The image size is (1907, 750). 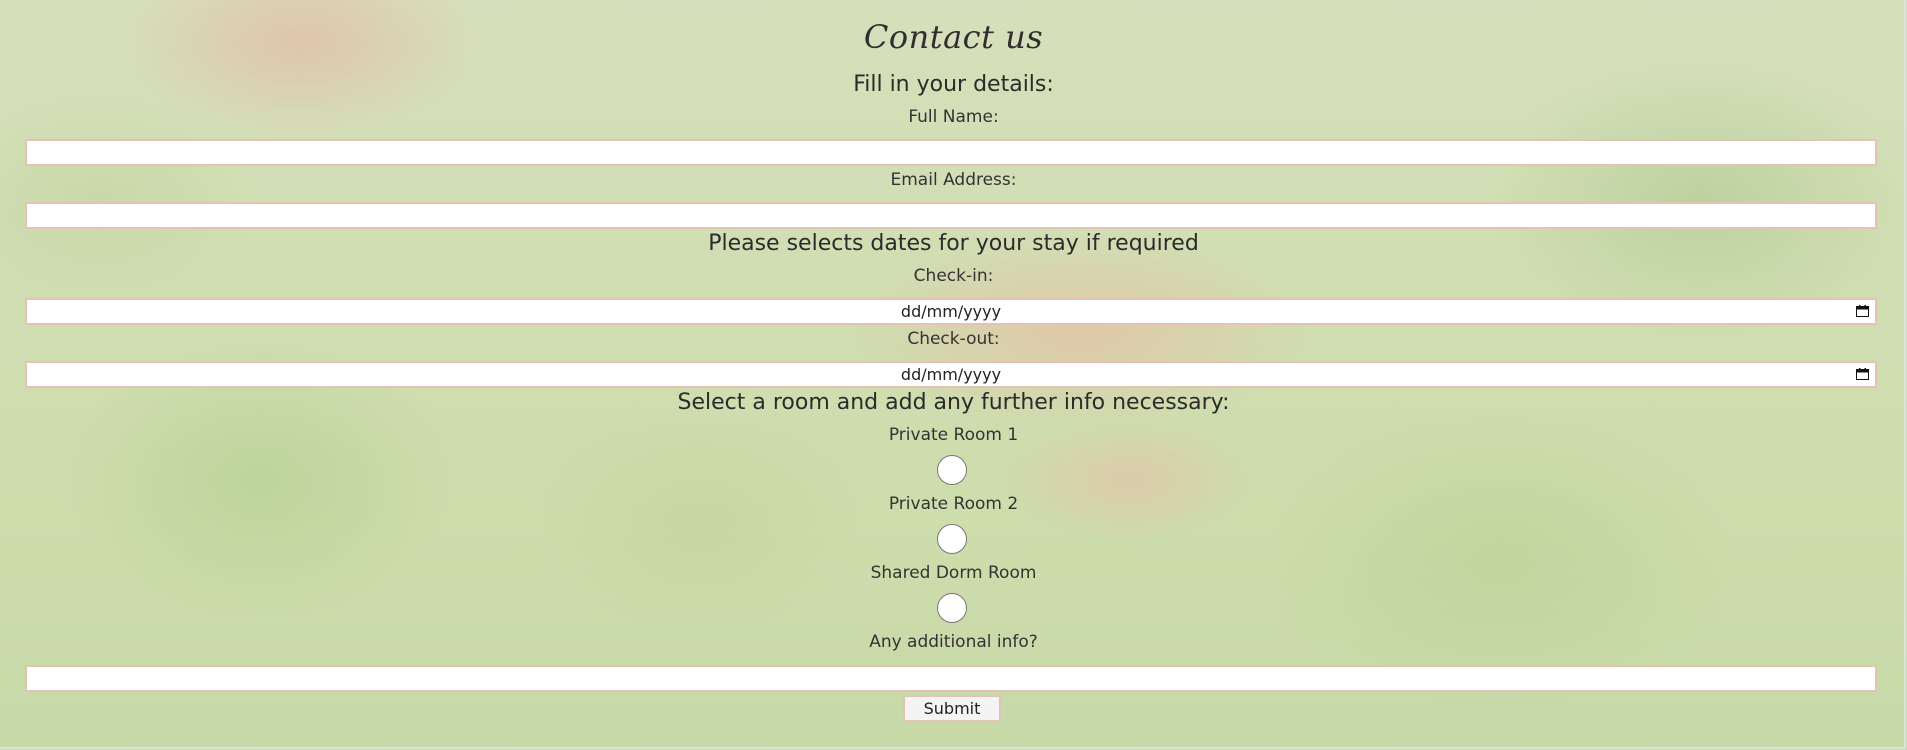 I want to click on additional-info-input, so click(x=951, y=678).